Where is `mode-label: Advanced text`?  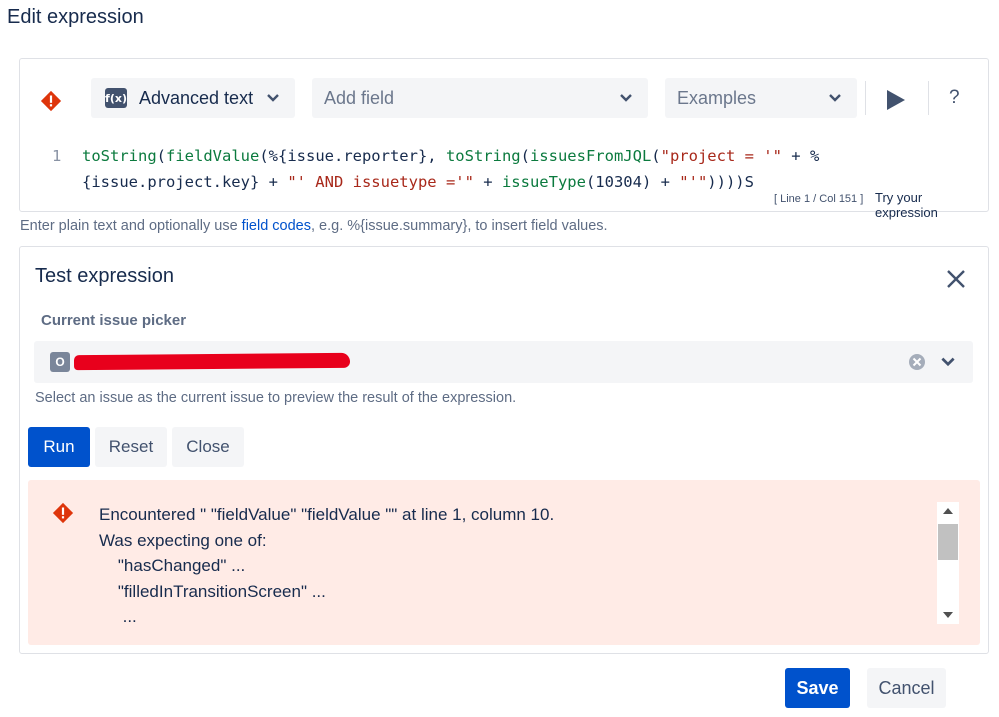 mode-label: Advanced text is located at coordinates (196, 97).